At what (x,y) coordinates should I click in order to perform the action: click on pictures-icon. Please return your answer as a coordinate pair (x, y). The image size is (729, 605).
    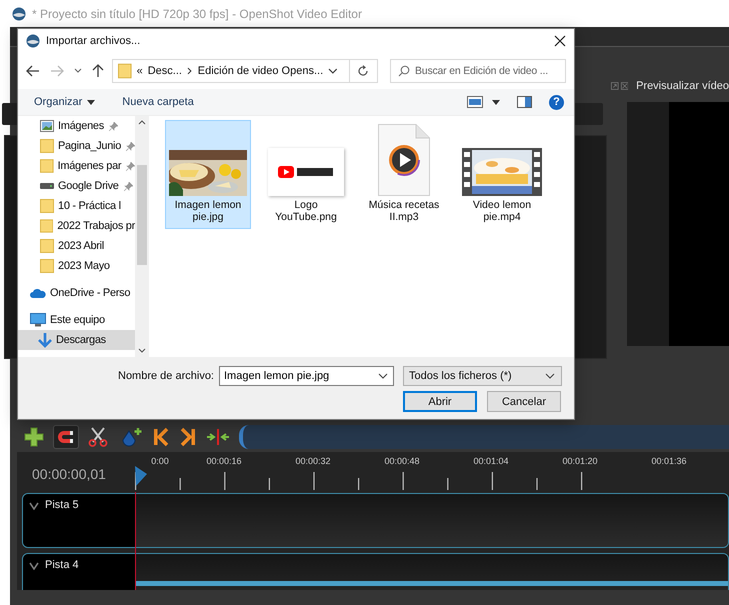
    Looking at the image, I should click on (47, 126).